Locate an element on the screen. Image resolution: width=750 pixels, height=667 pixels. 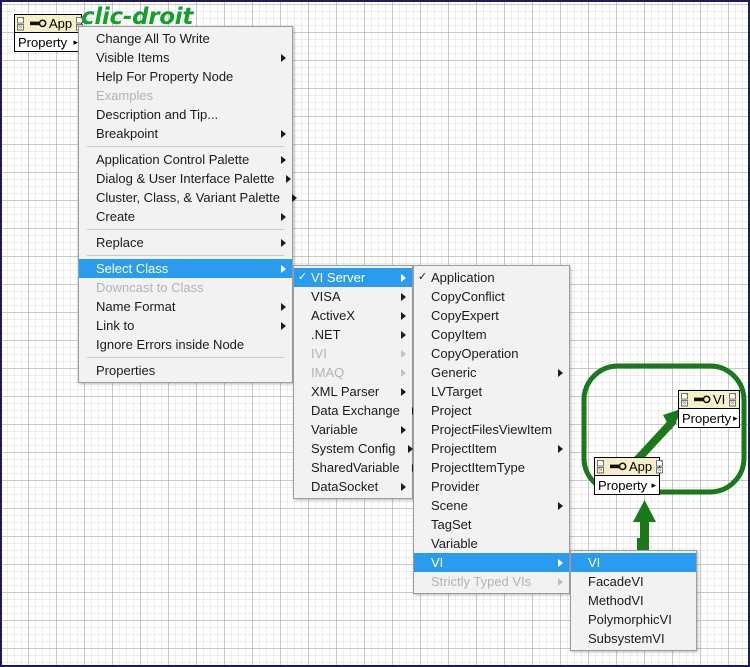
property-node-header: ?! App ?! is located at coordinates (629, 467).